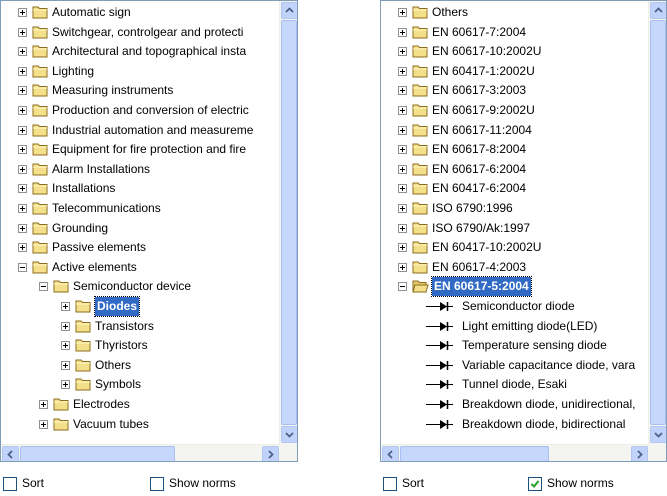 The image size is (667, 496). I want to click on tree-node: Symbols, so click(140, 384).